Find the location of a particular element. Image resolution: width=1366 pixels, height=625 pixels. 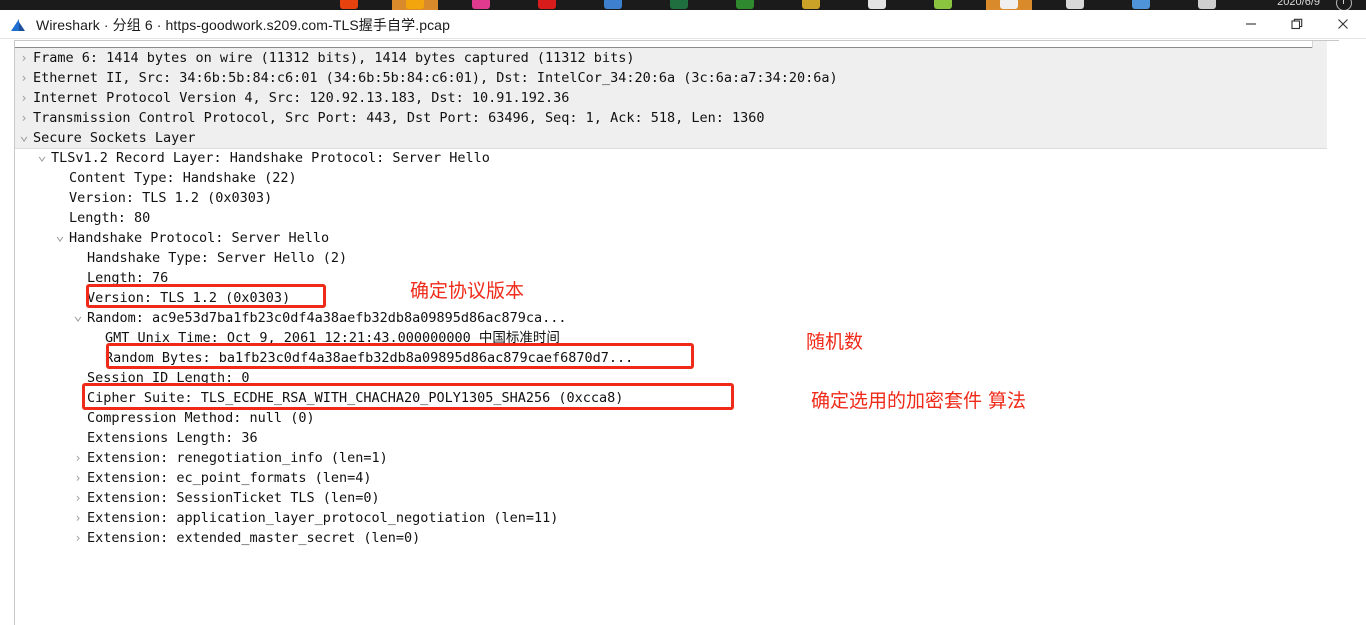

tree-row-session-id-length: Session ID Length: 0 is located at coordinates (665, 378).